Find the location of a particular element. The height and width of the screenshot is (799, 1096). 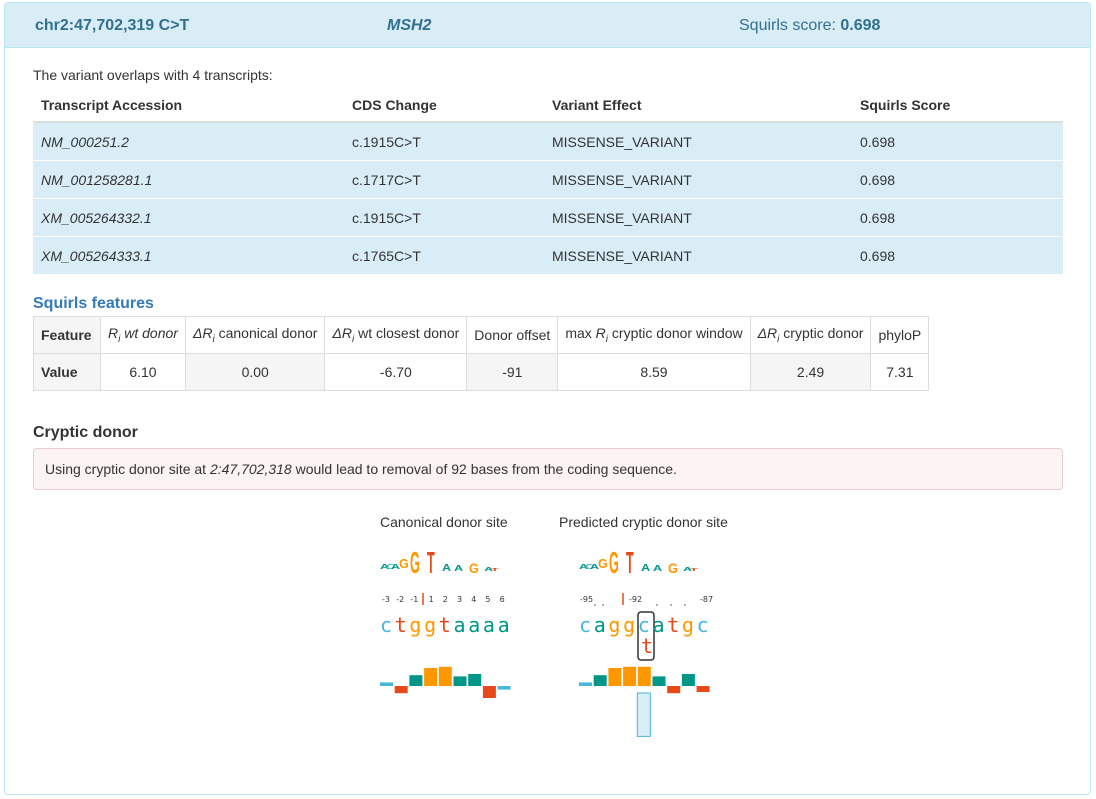

position-tick: 6 is located at coordinates (502, 599).